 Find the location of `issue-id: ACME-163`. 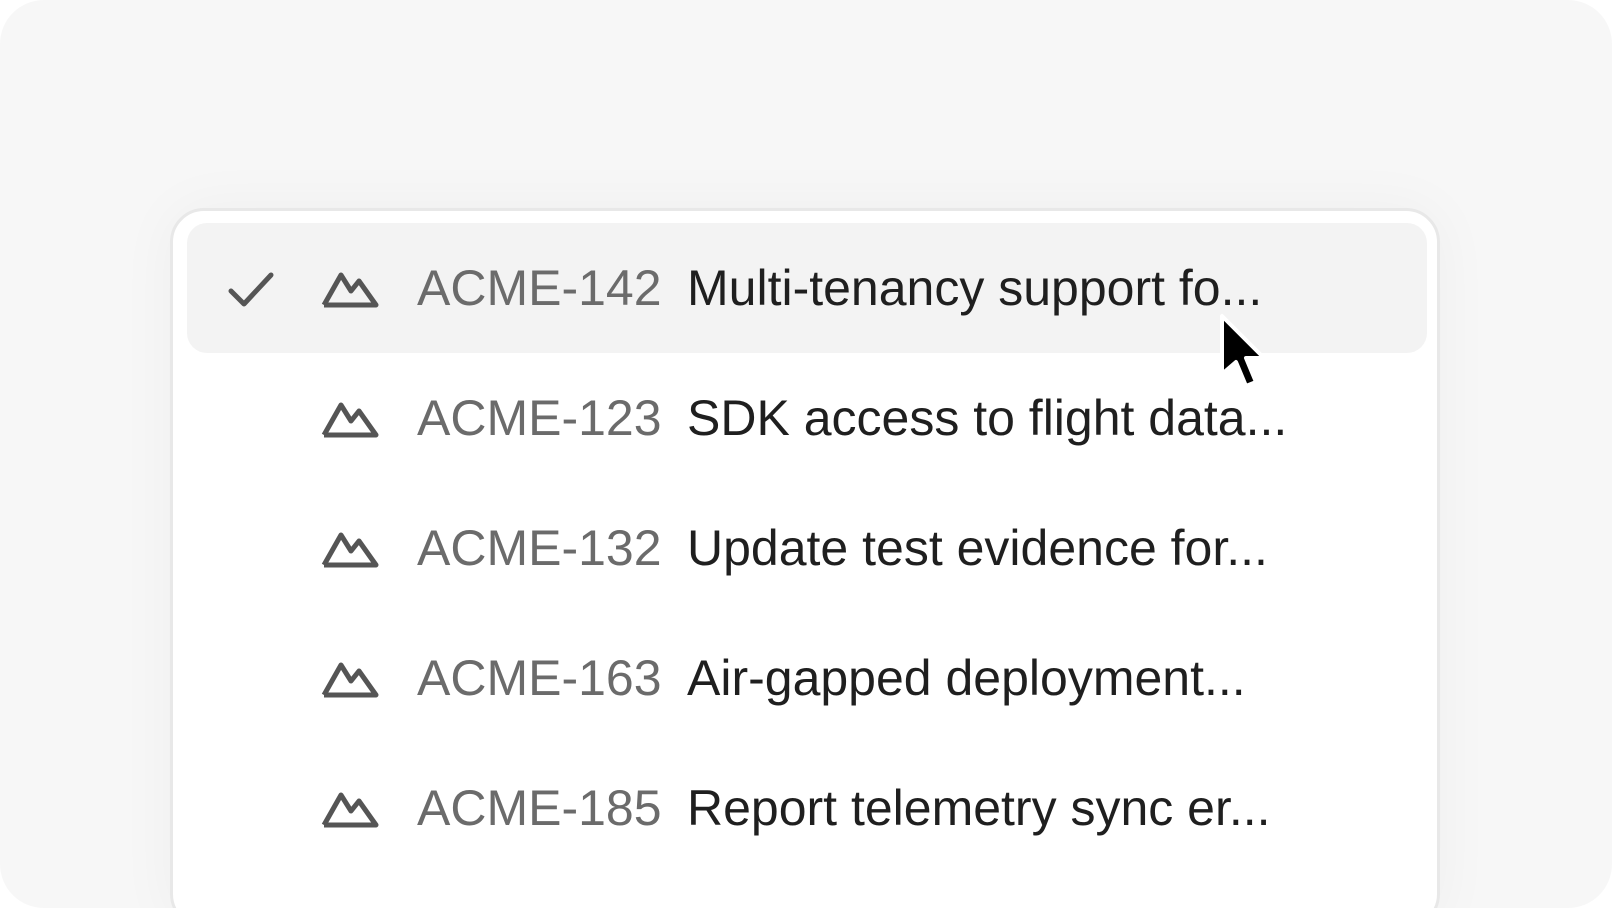

issue-id: ACME-163 is located at coordinates (539, 678).